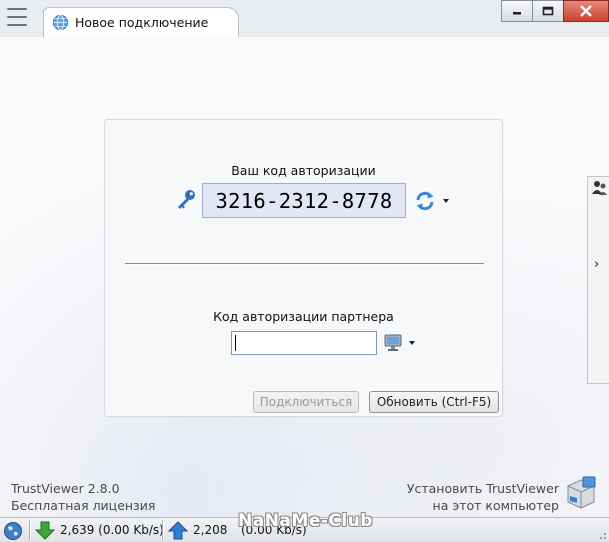 The height and width of the screenshot is (542, 609). Describe the element at coordinates (112, 530) in the screenshot. I see `download-stats: 2,639 (0.00 Kb/s)` at that location.